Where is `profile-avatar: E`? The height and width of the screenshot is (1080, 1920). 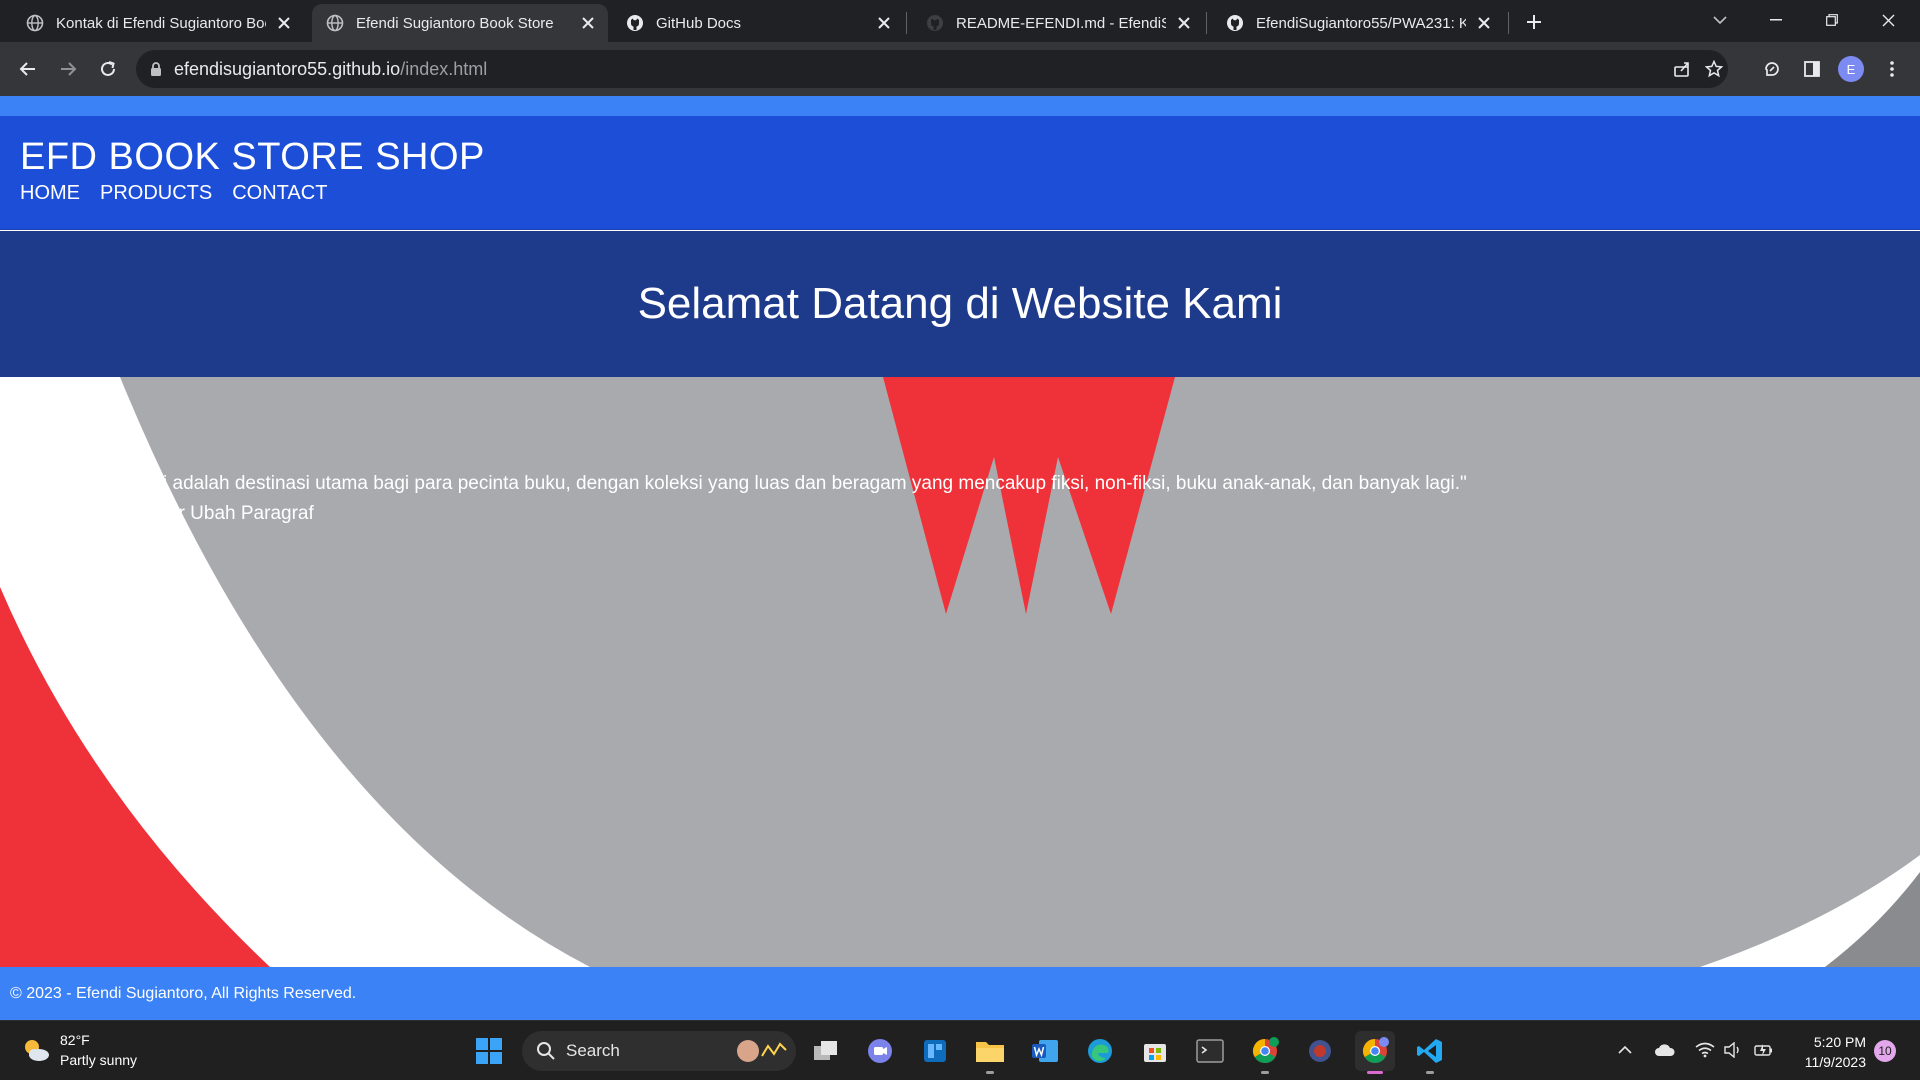
profile-avatar: E is located at coordinates (1851, 69).